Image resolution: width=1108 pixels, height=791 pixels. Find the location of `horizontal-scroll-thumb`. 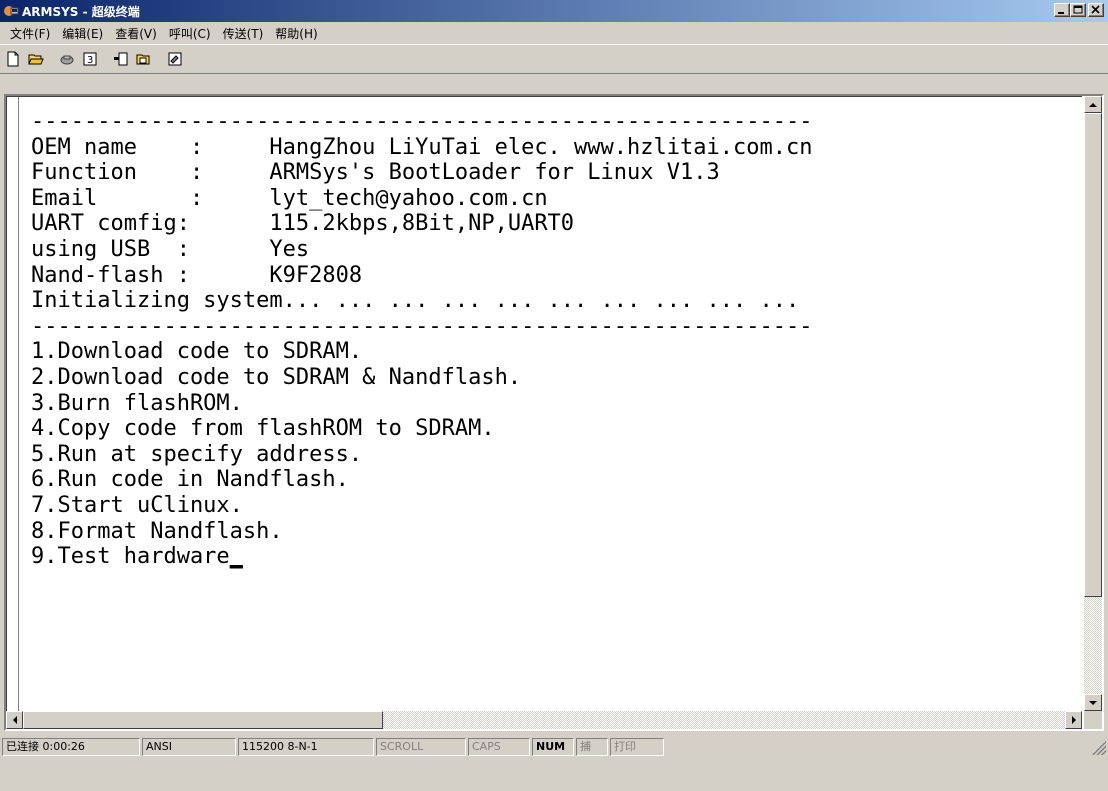

horizontal-scroll-thumb is located at coordinates (203, 720).